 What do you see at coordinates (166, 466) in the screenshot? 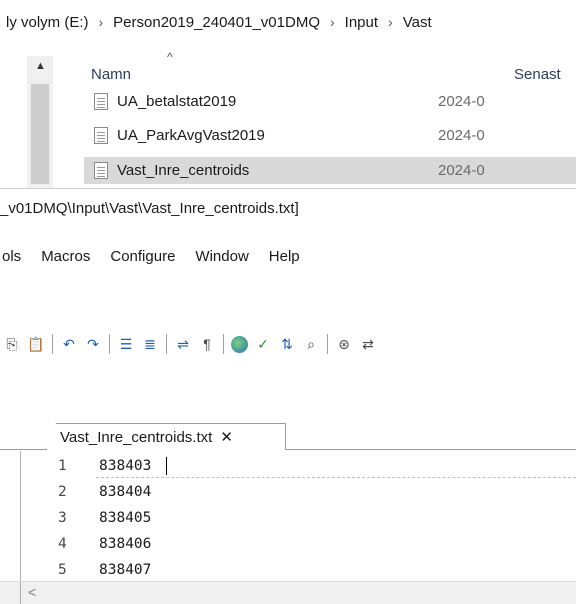
I see `text-caret` at bounding box center [166, 466].